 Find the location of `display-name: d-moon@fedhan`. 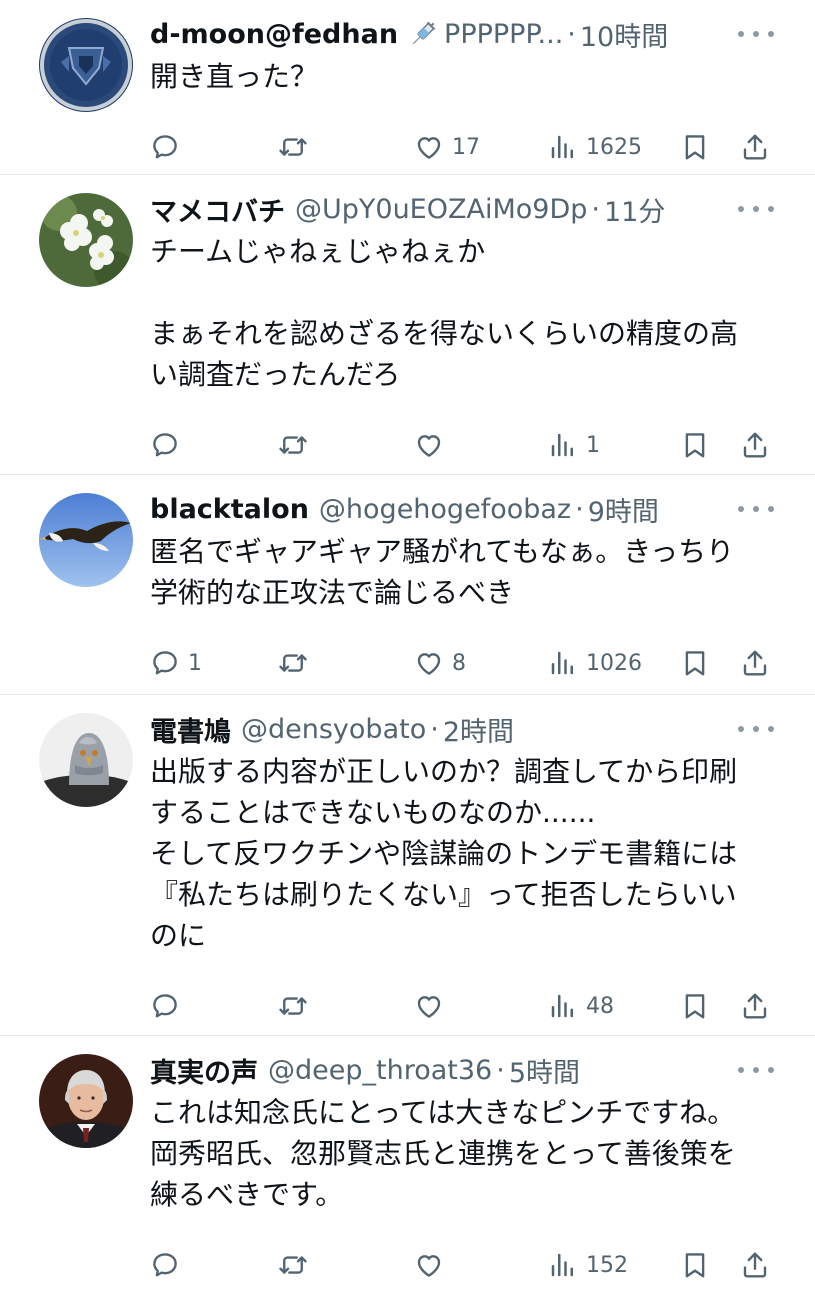

display-name: d-moon@fedhan is located at coordinates (274, 34).